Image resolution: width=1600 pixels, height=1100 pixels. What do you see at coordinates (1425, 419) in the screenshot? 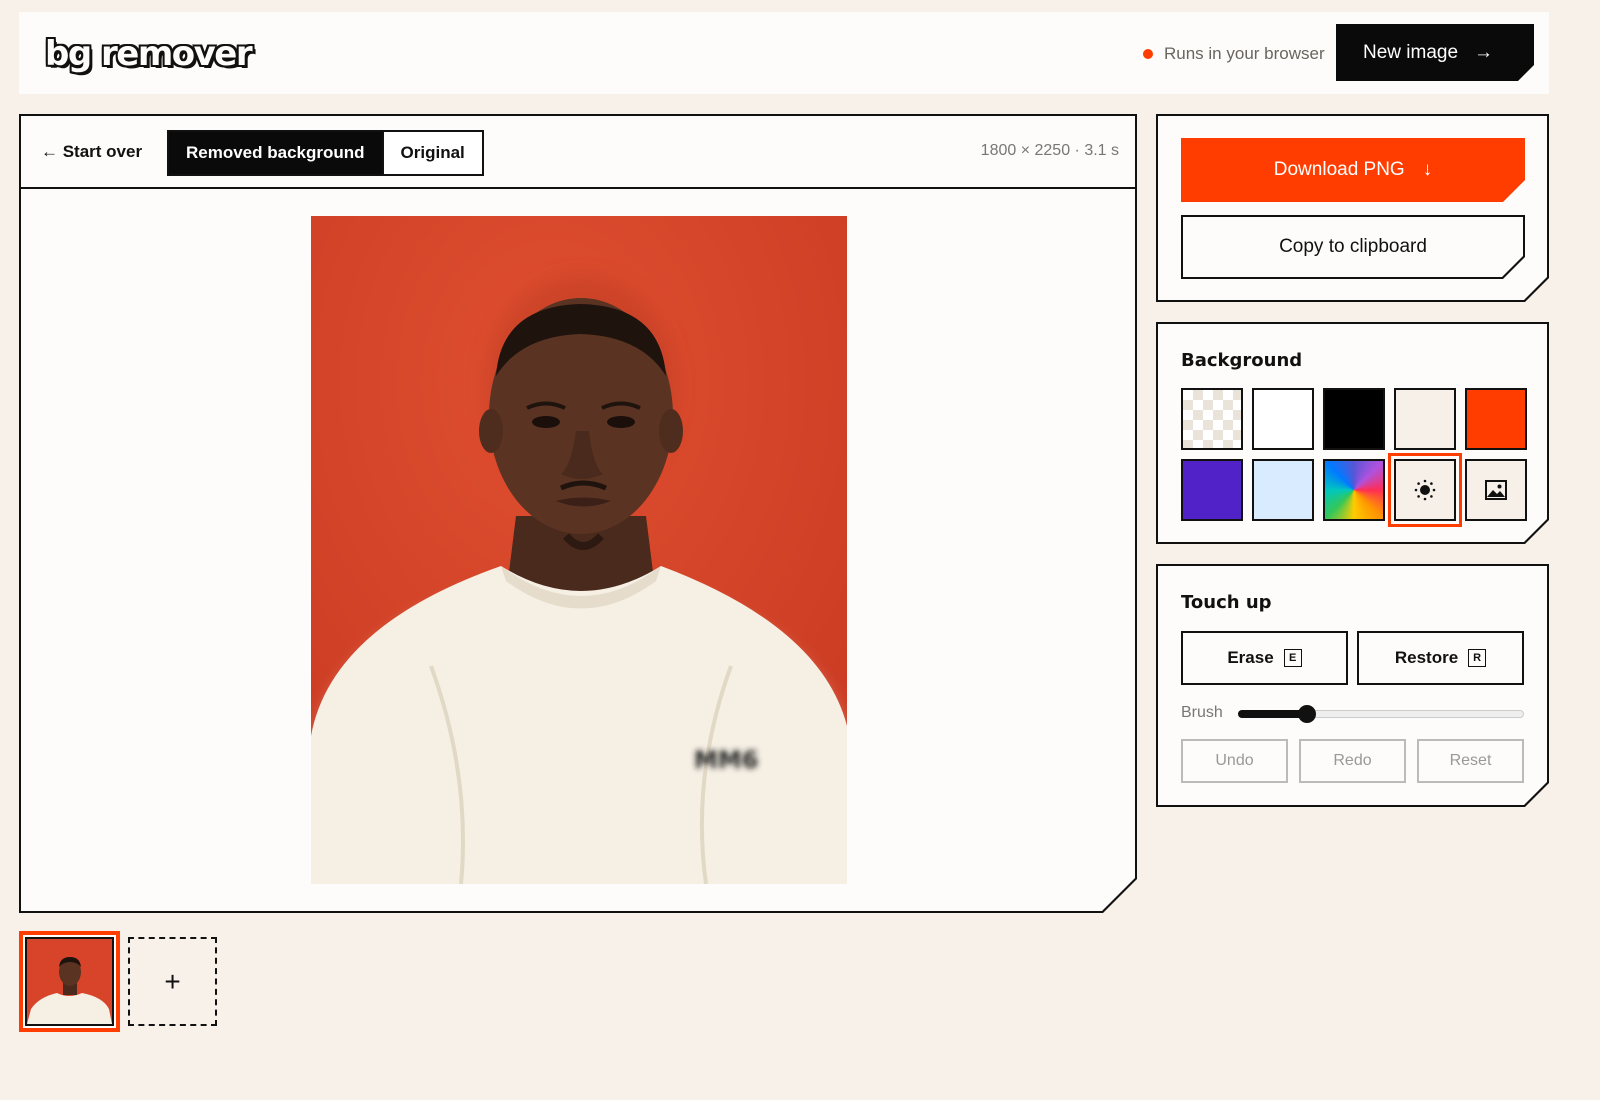
I see `swatch-cream` at bounding box center [1425, 419].